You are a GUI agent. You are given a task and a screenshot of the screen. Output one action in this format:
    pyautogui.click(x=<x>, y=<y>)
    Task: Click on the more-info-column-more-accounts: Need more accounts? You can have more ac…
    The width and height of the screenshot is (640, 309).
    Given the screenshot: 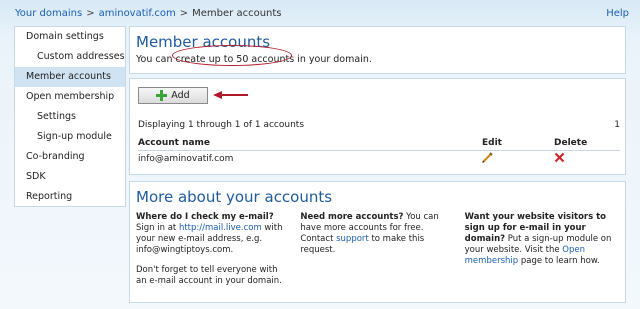 What is the action you would take?
    pyautogui.click(x=377, y=249)
    